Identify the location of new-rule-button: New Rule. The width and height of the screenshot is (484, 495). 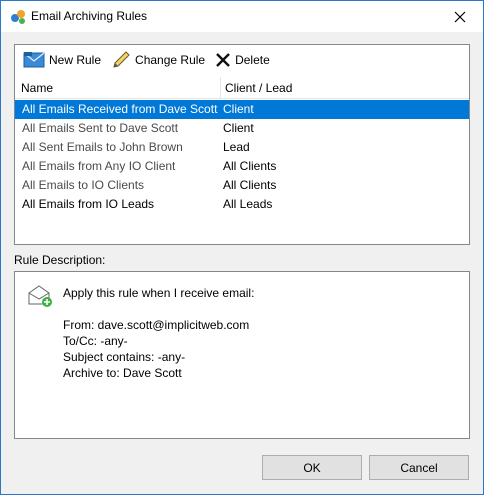
(62, 60).